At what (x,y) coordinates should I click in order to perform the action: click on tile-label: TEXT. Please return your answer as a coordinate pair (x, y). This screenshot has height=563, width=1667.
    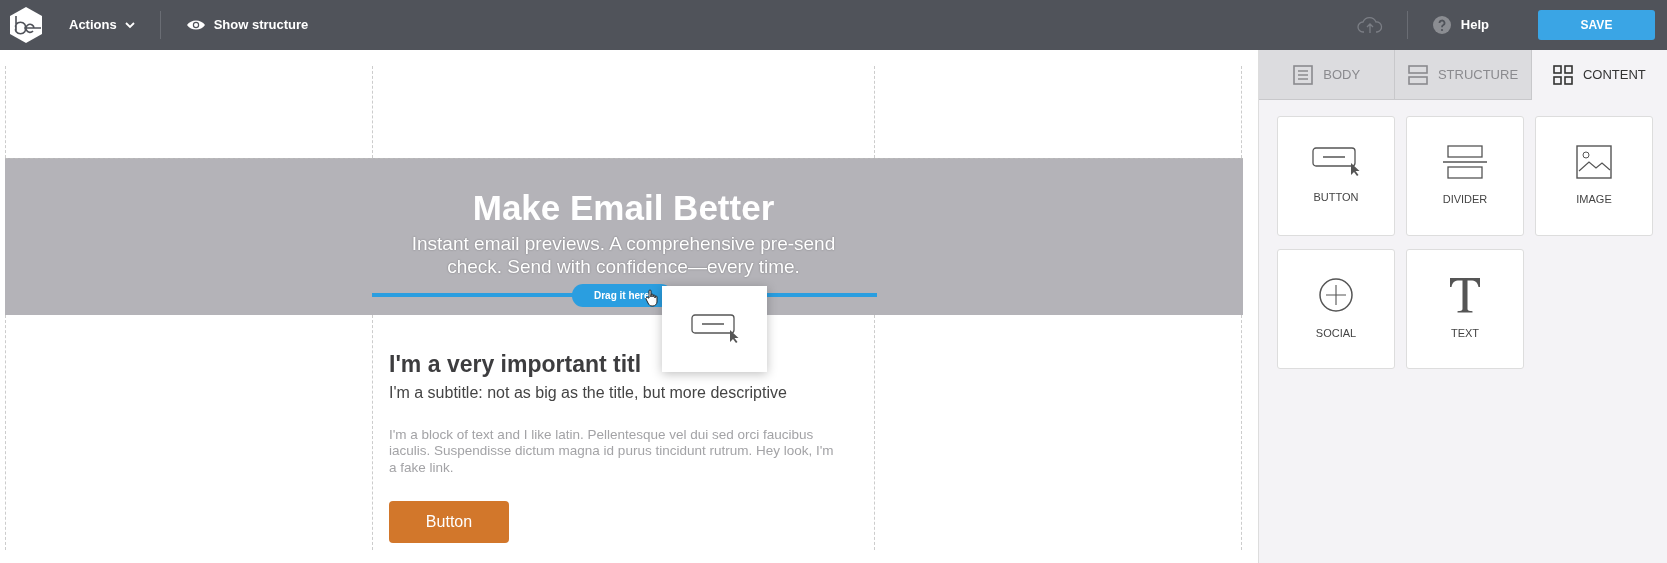
    Looking at the image, I should click on (1465, 333).